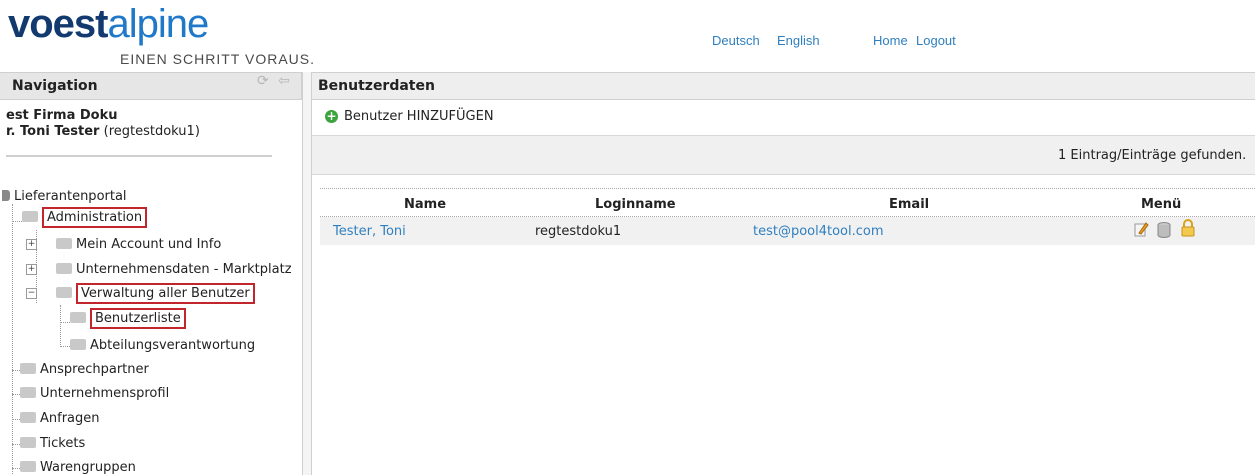 Image resolution: width=1255 pixels, height=475 pixels. What do you see at coordinates (217, 59) in the screenshot?
I see `logo-tagline: EINEN SCHRITT VORAUS.` at bounding box center [217, 59].